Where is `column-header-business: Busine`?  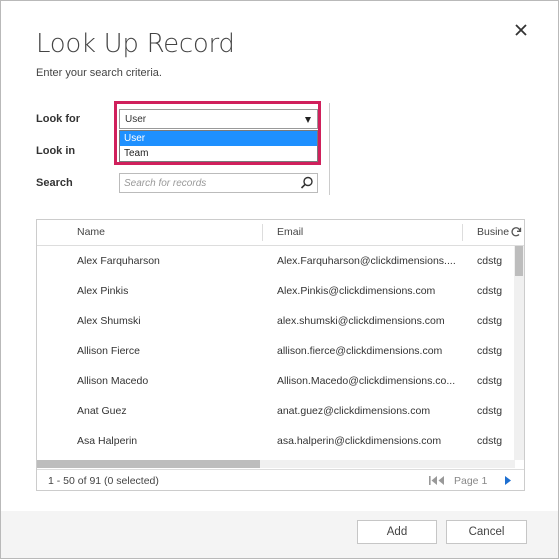 column-header-business: Busine is located at coordinates (493, 232).